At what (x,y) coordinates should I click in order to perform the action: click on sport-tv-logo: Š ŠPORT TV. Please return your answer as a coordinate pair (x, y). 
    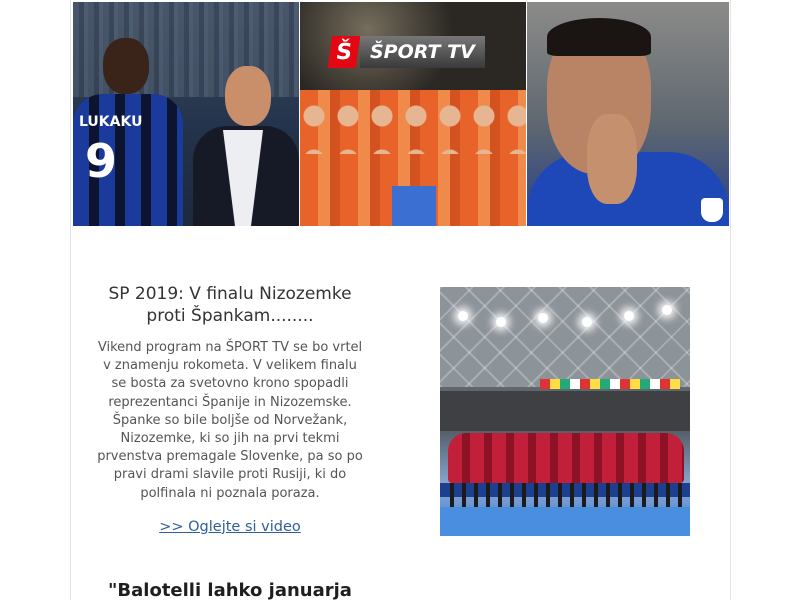
    Looking at the image, I should click on (406, 52).